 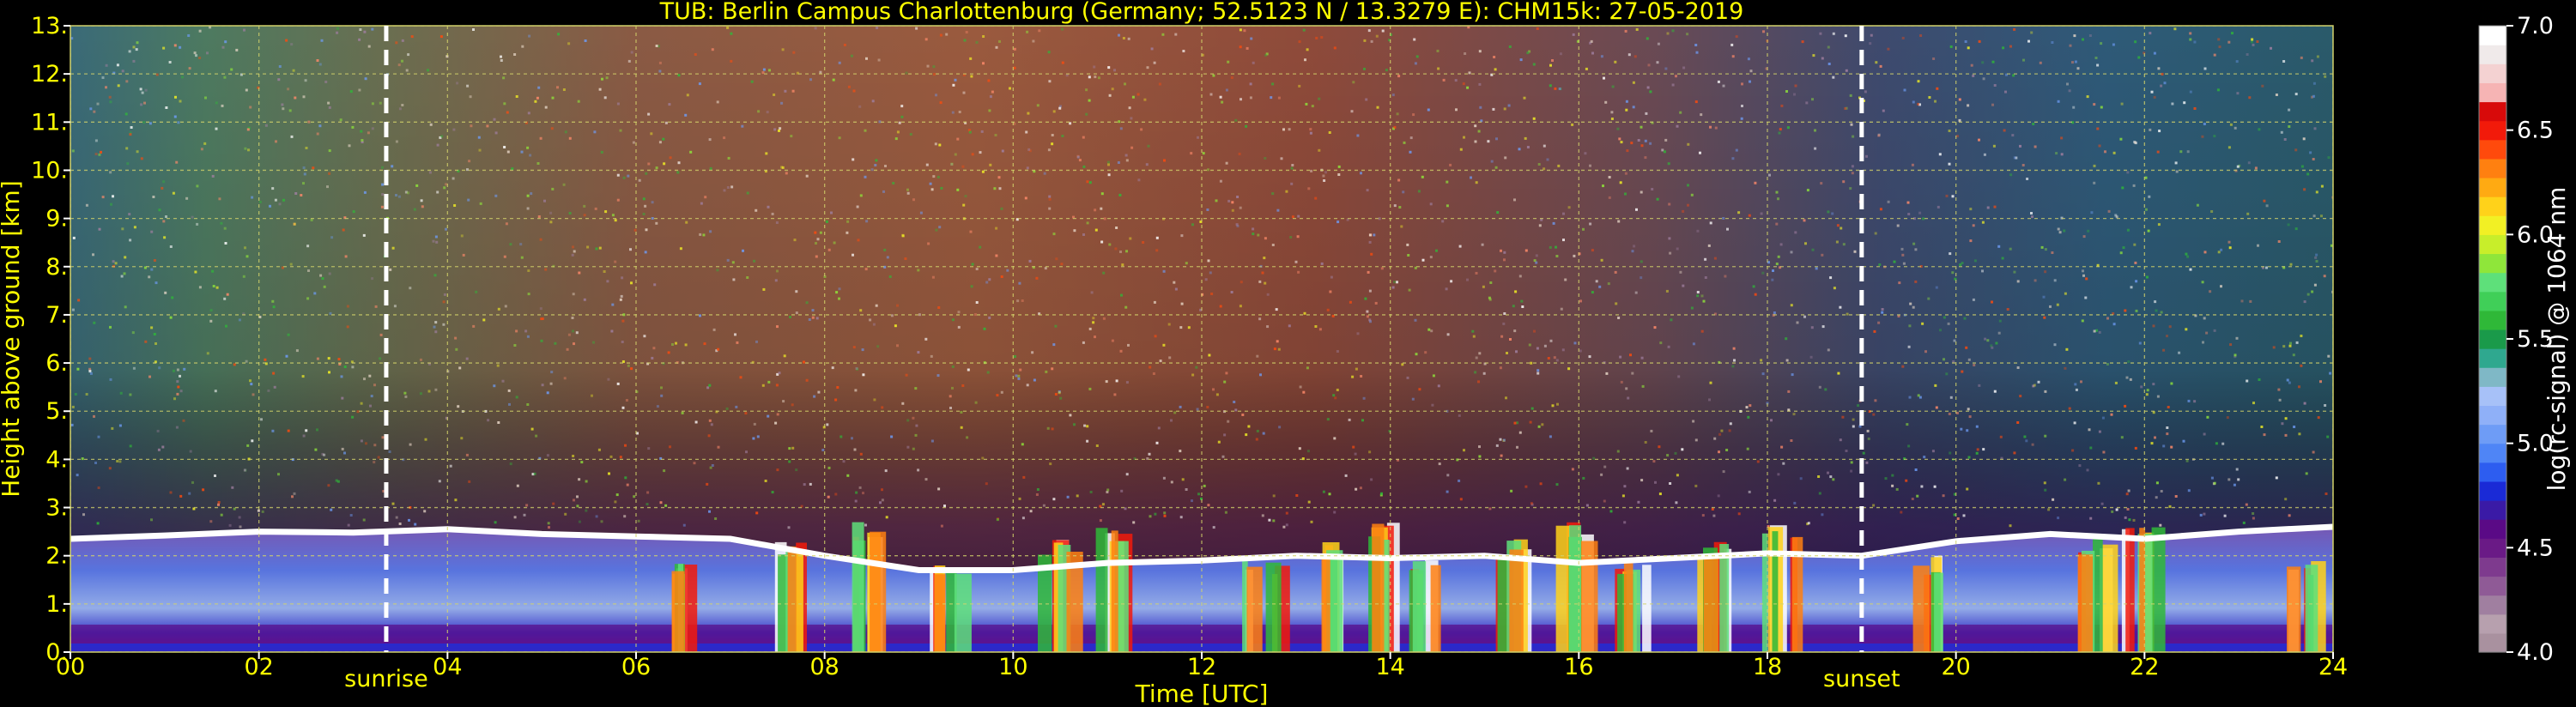 What do you see at coordinates (1201, 634) in the screenshot?
I see `near-ground-layer` at bounding box center [1201, 634].